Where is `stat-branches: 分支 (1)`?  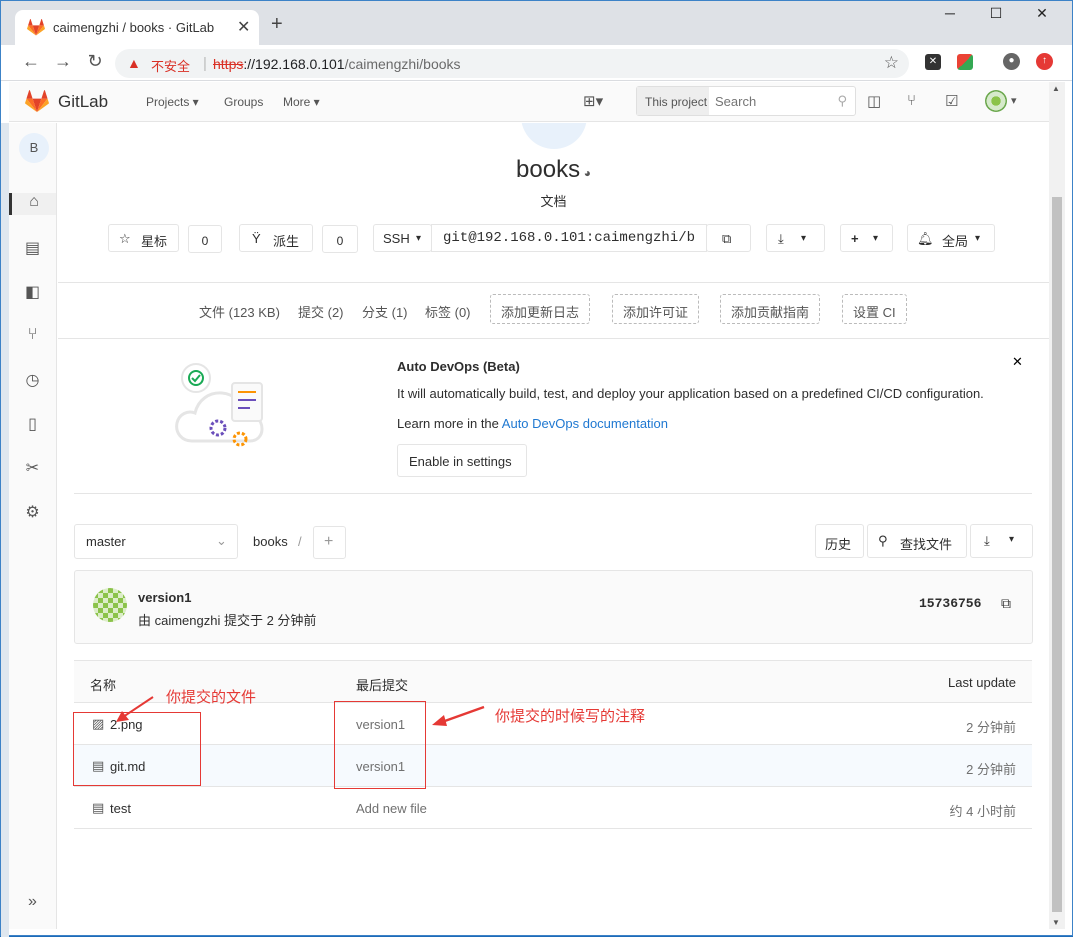
stat-branches: 分支 (1) is located at coordinates (385, 311).